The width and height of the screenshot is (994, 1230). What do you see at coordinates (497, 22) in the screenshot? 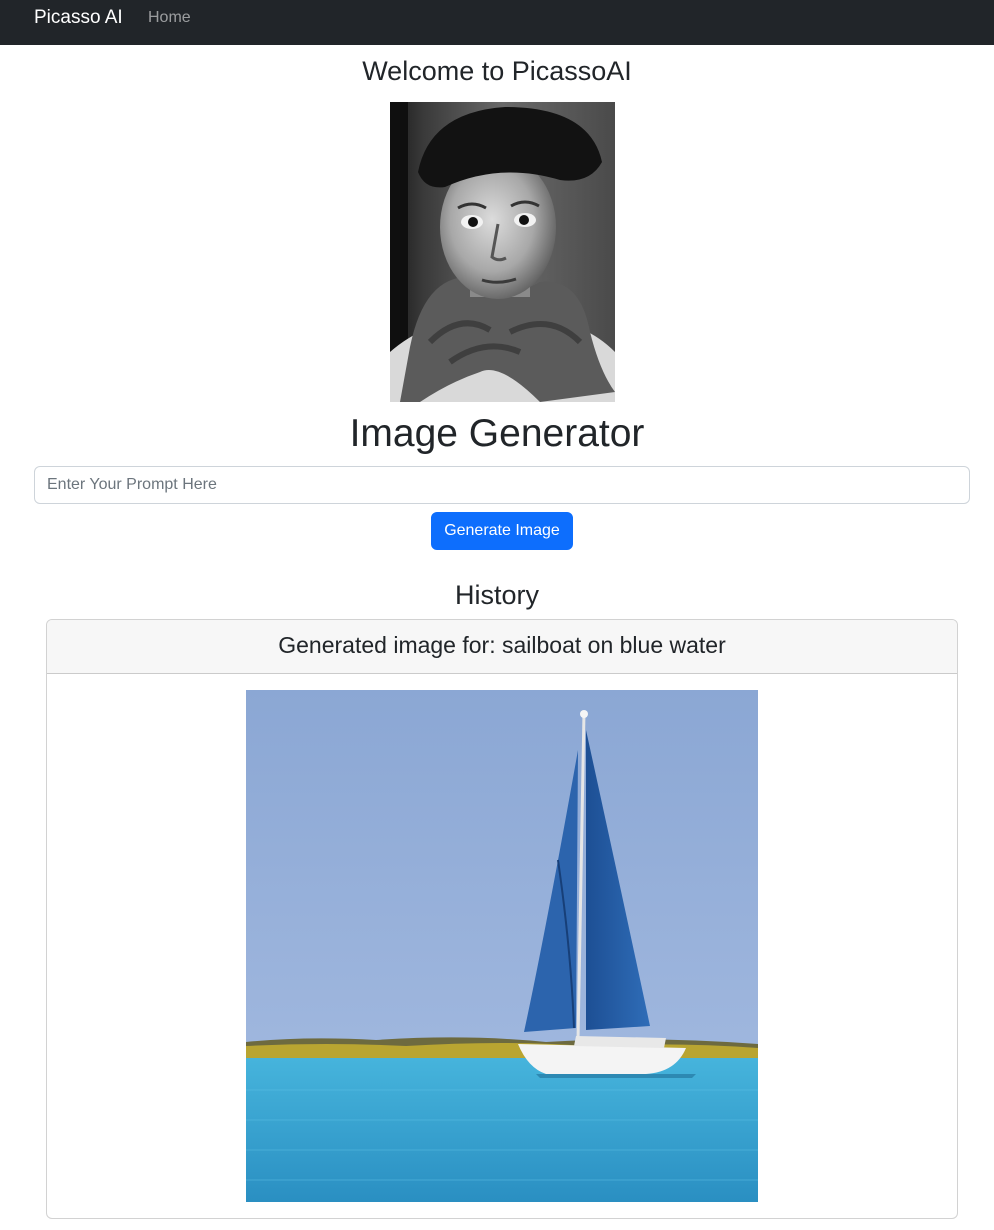
I see `top-navbar: Picasso AI Home` at bounding box center [497, 22].